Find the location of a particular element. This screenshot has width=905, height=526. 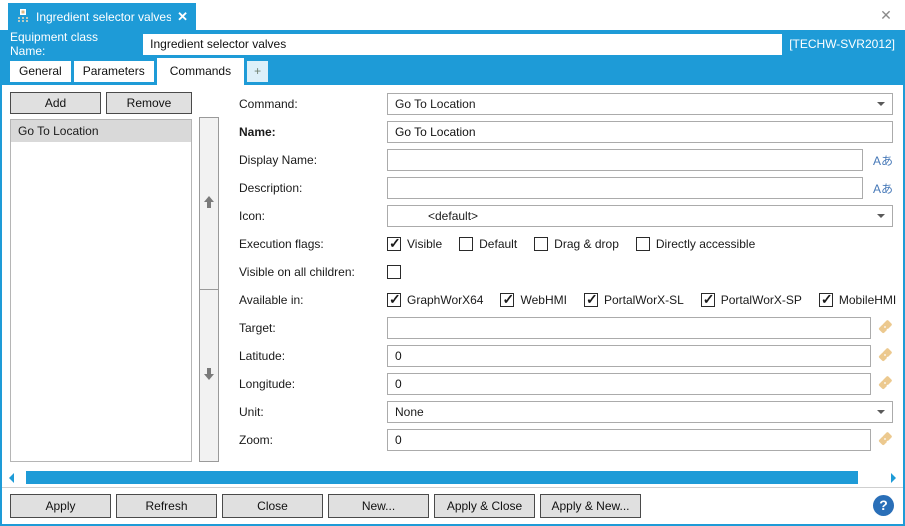

checkbox-drag-drop: Drag & drop is located at coordinates (576, 244).